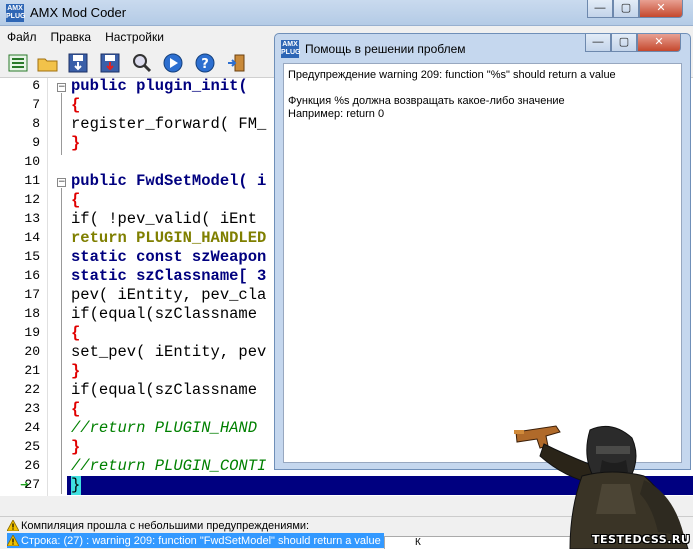 The image size is (693, 549). Describe the element at coordinates (659, 43) in the screenshot. I see `dialog-close-button: ✕` at that location.